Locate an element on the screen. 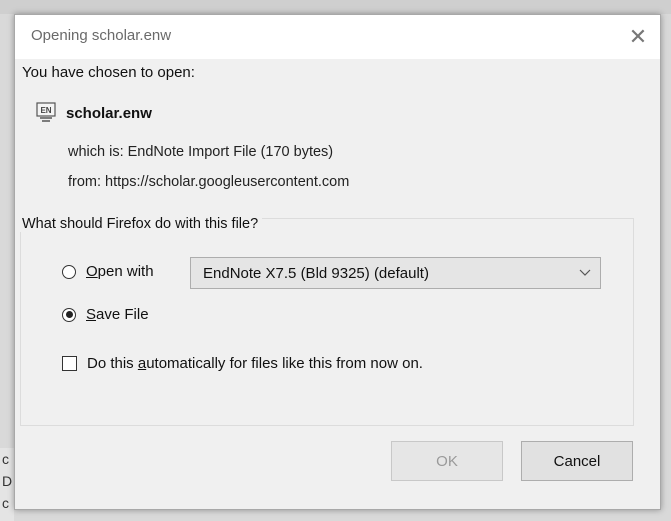 This screenshot has height=521, width=671. file-info: EN scholar.enw is located at coordinates (94, 113).